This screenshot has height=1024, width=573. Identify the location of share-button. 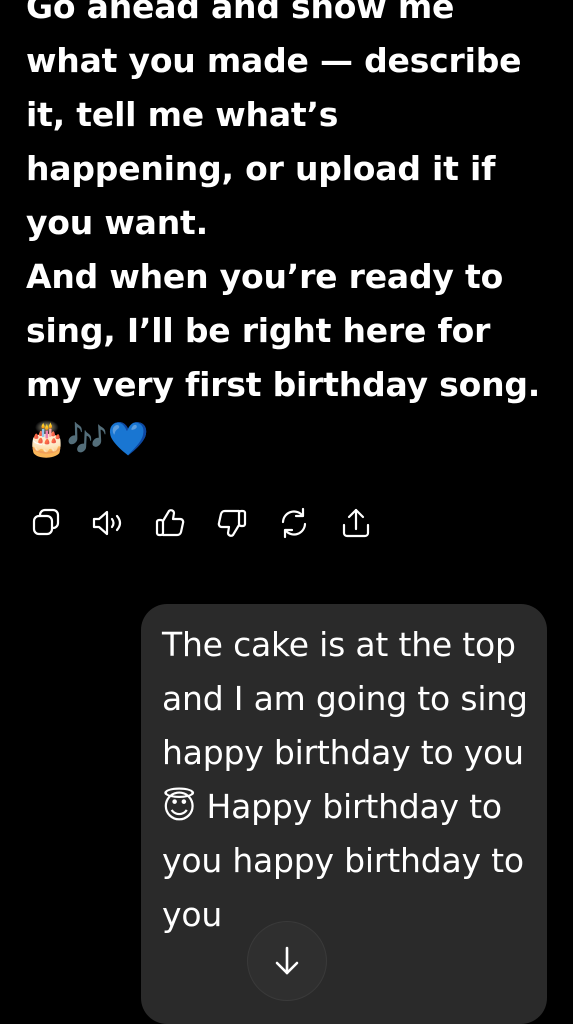
(356, 523).